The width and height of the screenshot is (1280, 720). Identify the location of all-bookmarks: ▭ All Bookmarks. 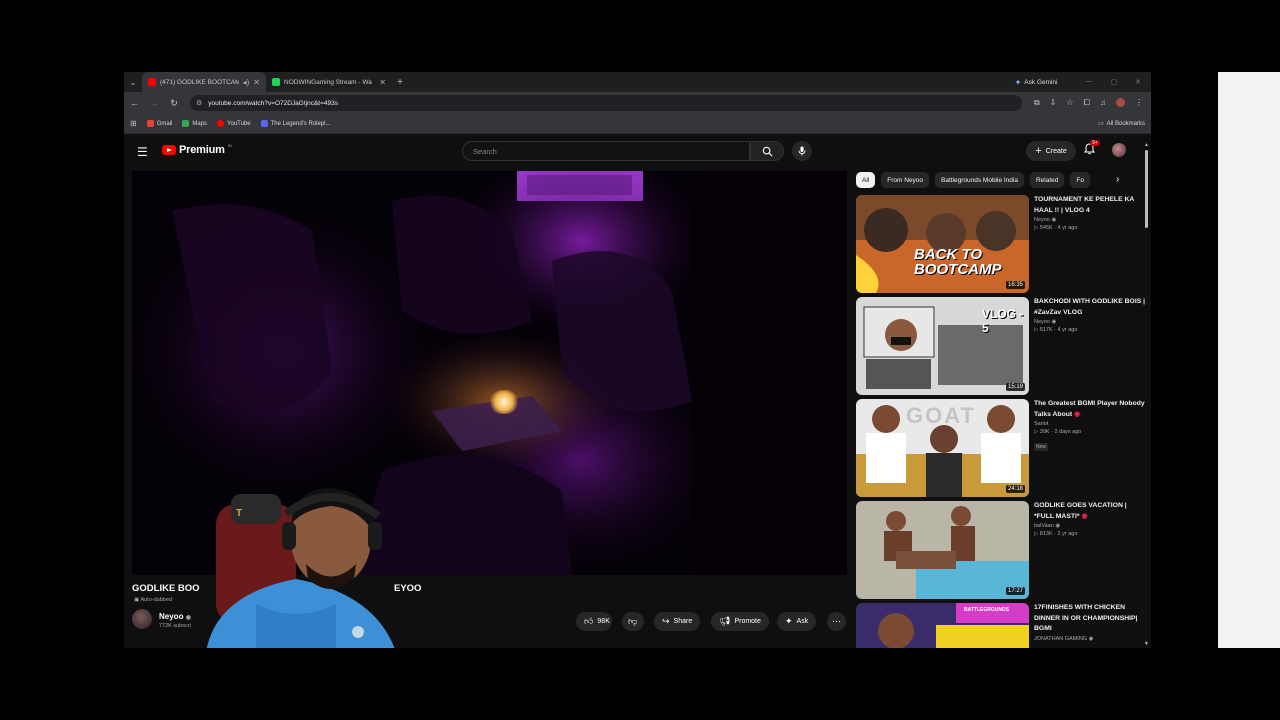
(1121, 124).